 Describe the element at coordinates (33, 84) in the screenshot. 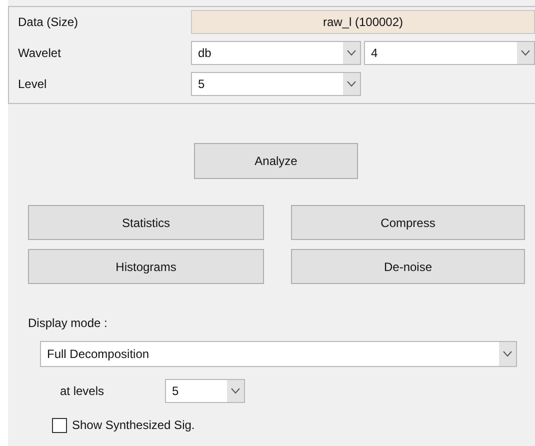

I see `field-label: Level` at that location.